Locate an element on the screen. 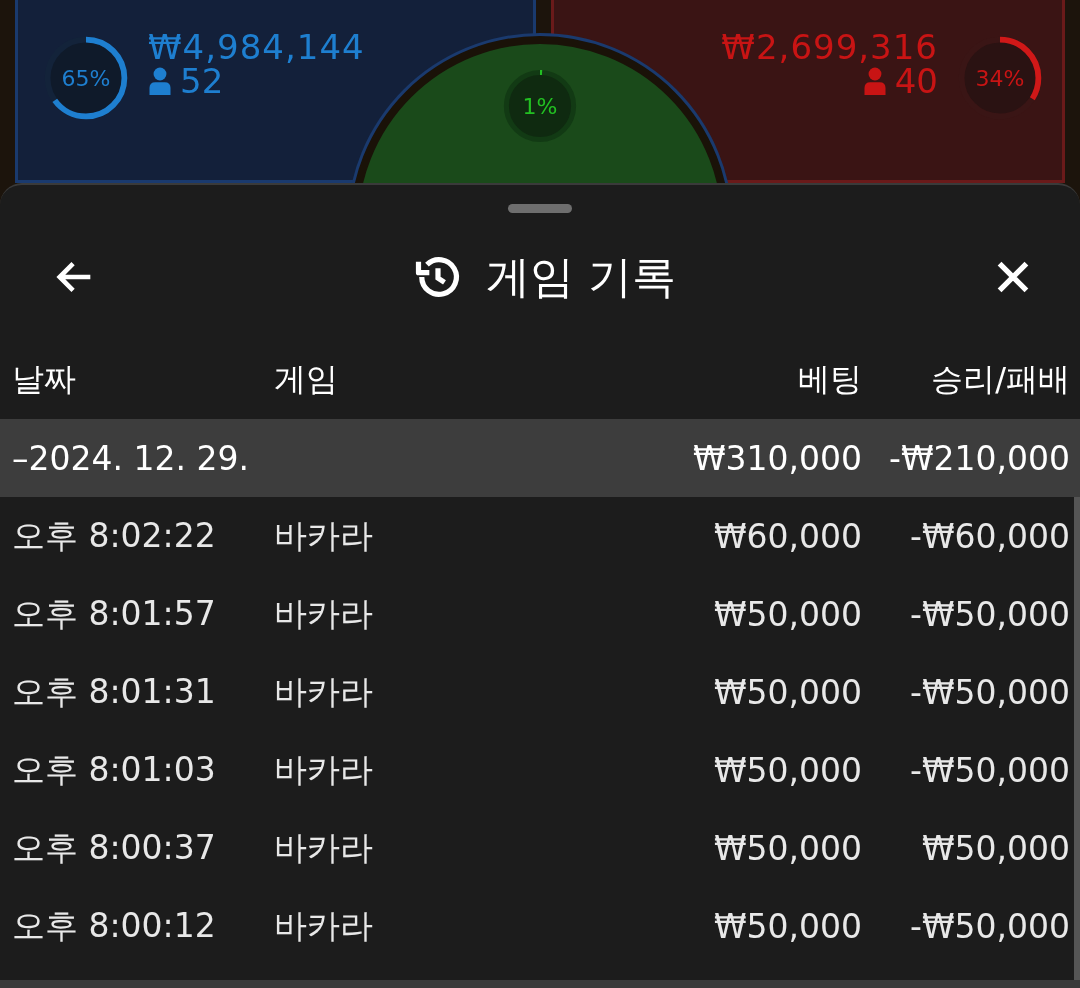 This screenshot has width=1080, height=988. time-cell-text: 오후 8:00:12 is located at coordinates (114, 925).